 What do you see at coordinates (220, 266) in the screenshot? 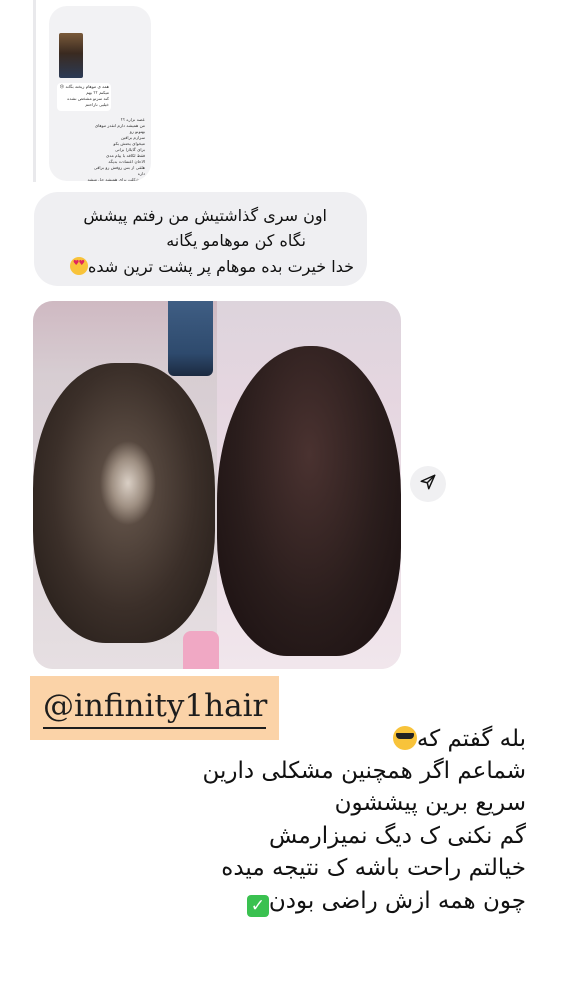
I see `reply-line-3-text: خدا خیرت بده موهام پر پشت ترین شده` at bounding box center [220, 266].